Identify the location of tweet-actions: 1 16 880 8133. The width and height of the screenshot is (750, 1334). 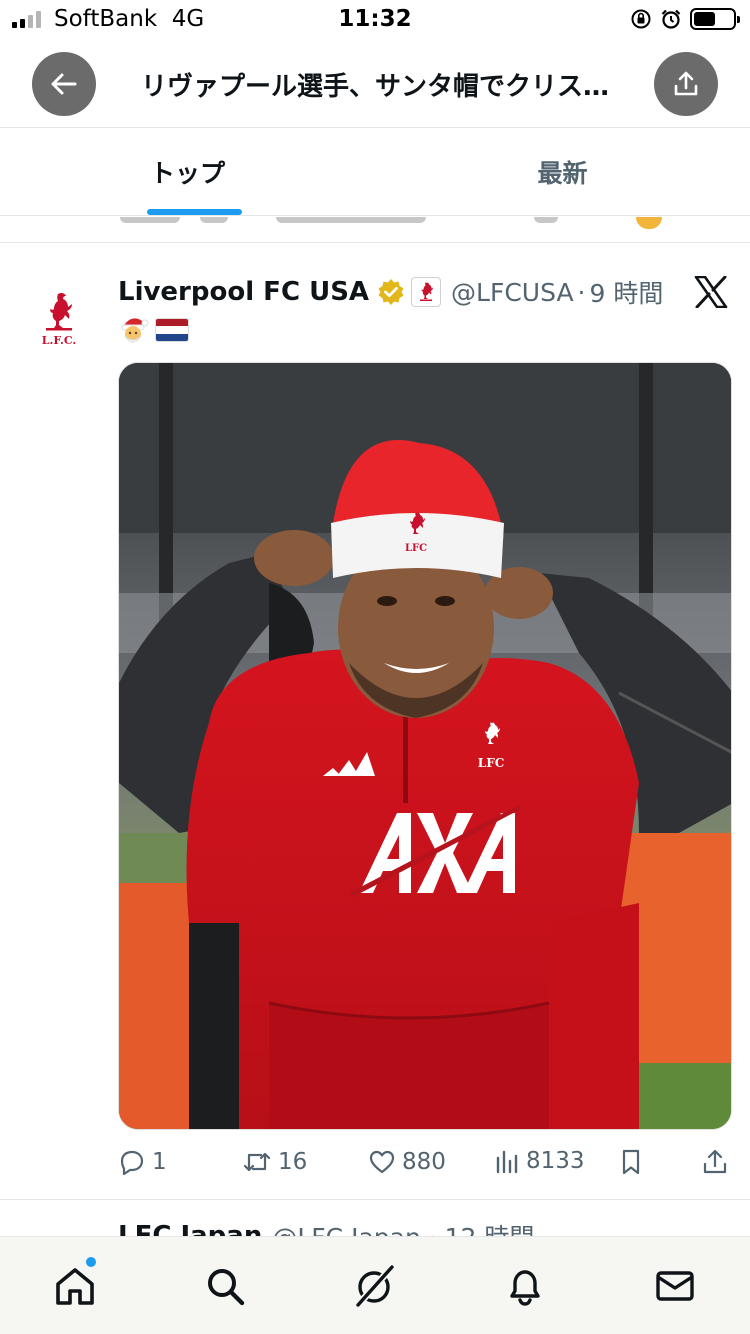
(428, 1165).